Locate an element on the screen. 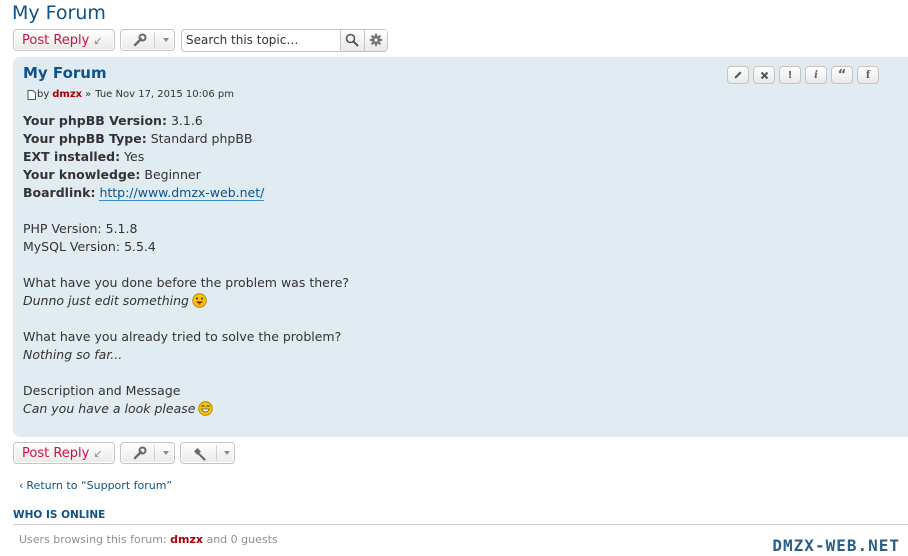 This screenshot has height=556, width=908. search-icon is located at coordinates (352, 40).